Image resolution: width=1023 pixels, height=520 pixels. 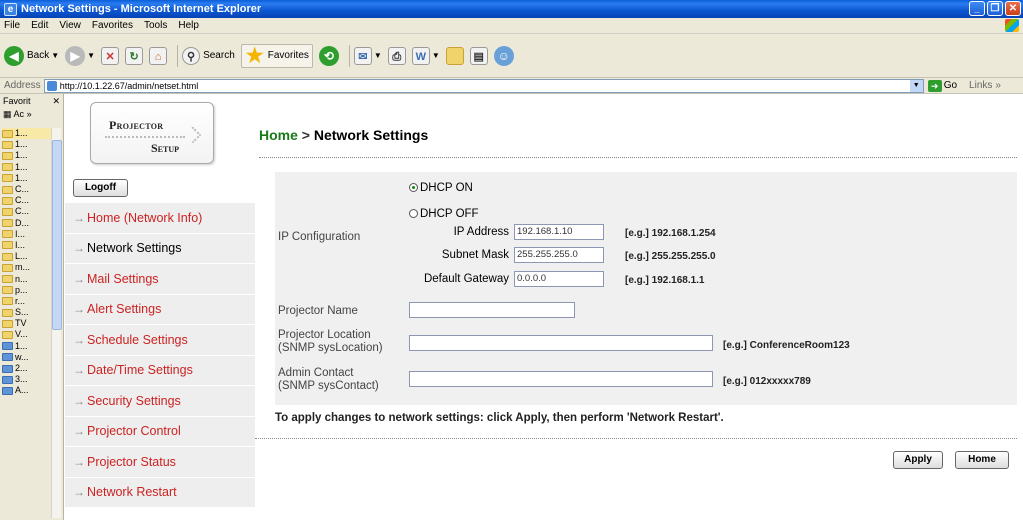 What do you see at coordinates (160, 371) in the screenshot?
I see `nav-date-time-settings: → Date/Time Settings` at bounding box center [160, 371].